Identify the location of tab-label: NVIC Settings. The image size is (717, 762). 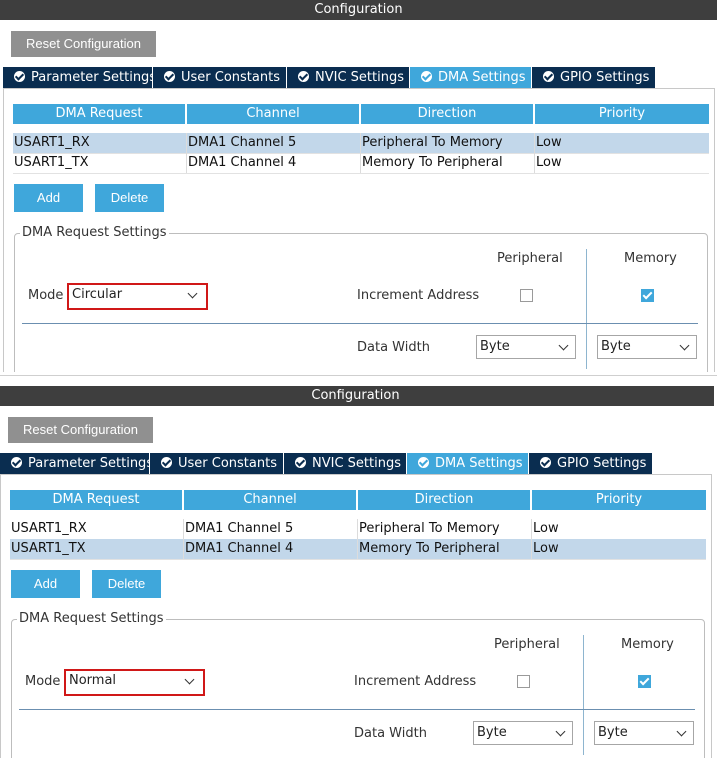
(356, 463).